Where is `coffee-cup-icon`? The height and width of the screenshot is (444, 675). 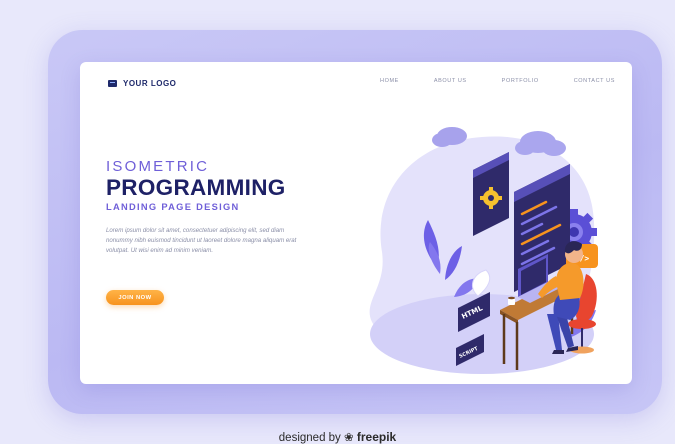
coffee-cup-icon is located at coordinates (511, 300).